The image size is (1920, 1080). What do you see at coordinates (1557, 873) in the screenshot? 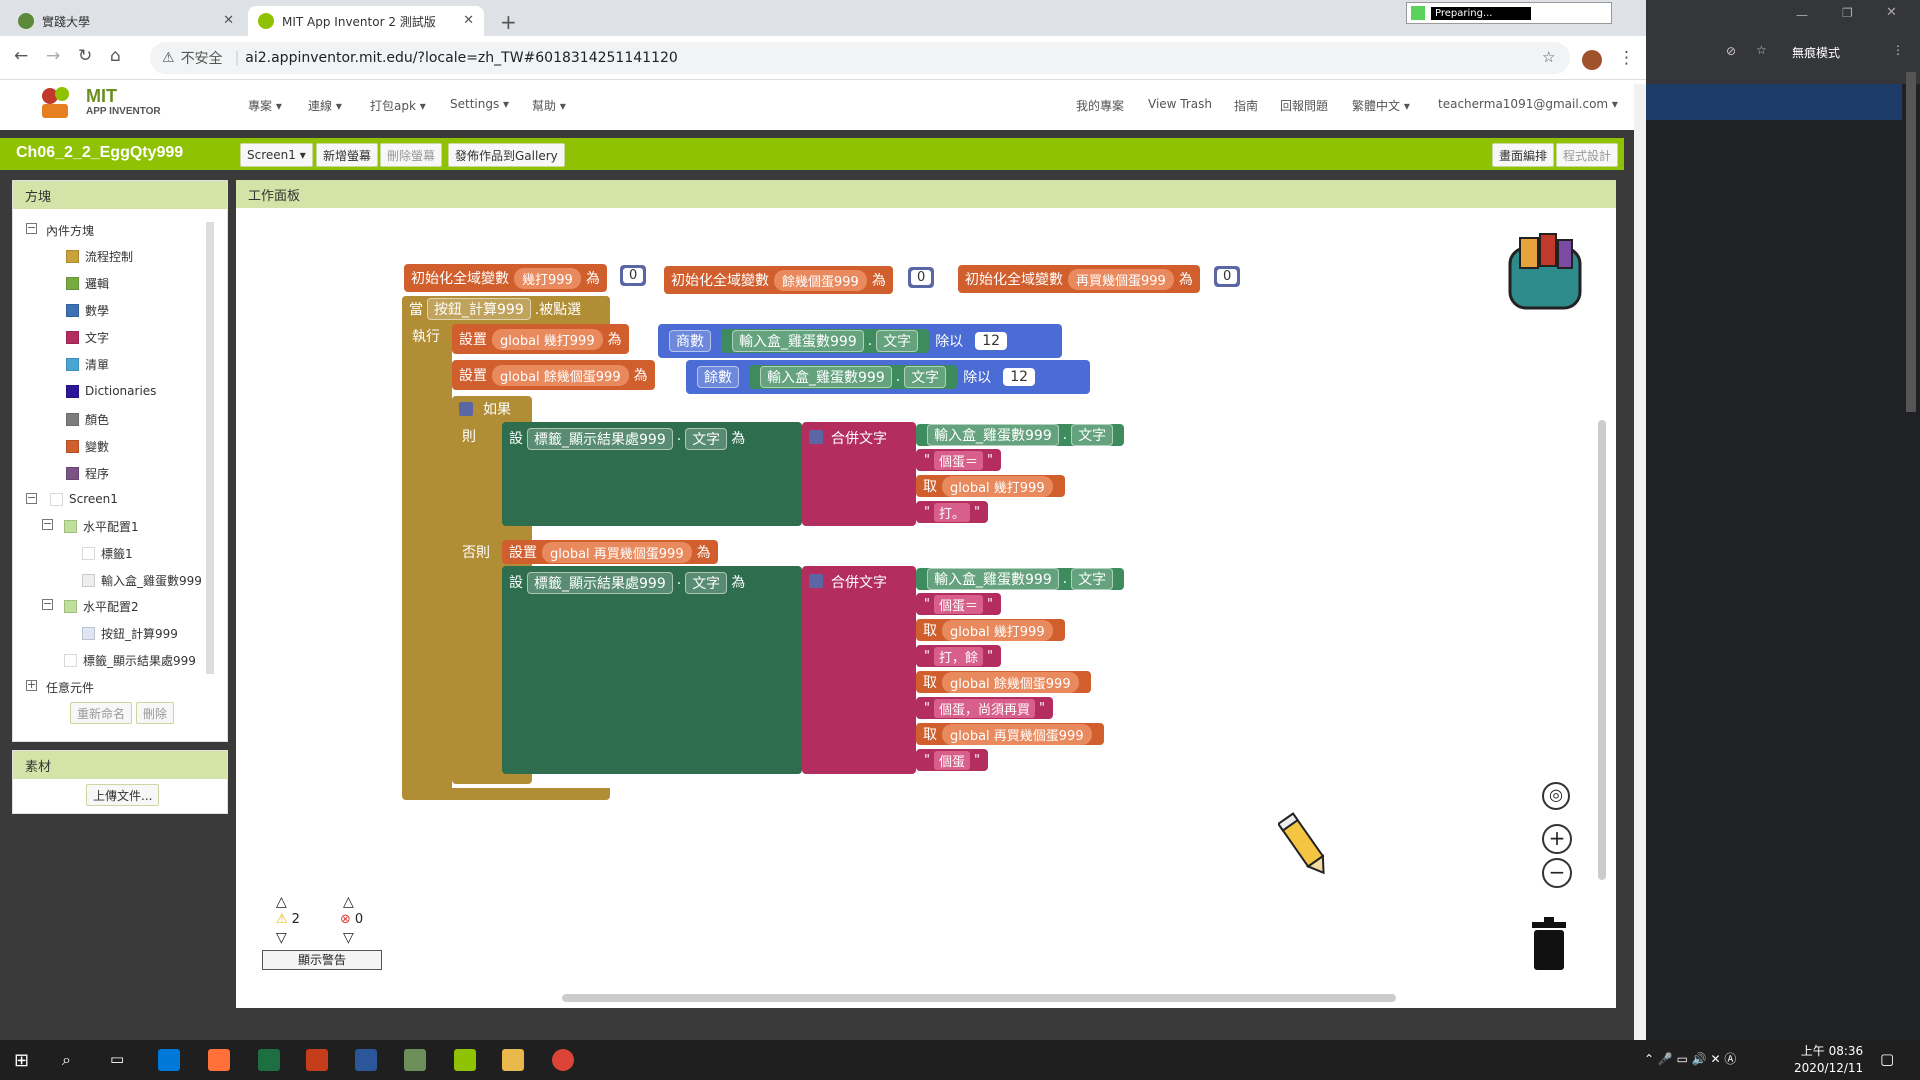
I see `zoom-out-icon: −` at bounding box center [1557, 873].